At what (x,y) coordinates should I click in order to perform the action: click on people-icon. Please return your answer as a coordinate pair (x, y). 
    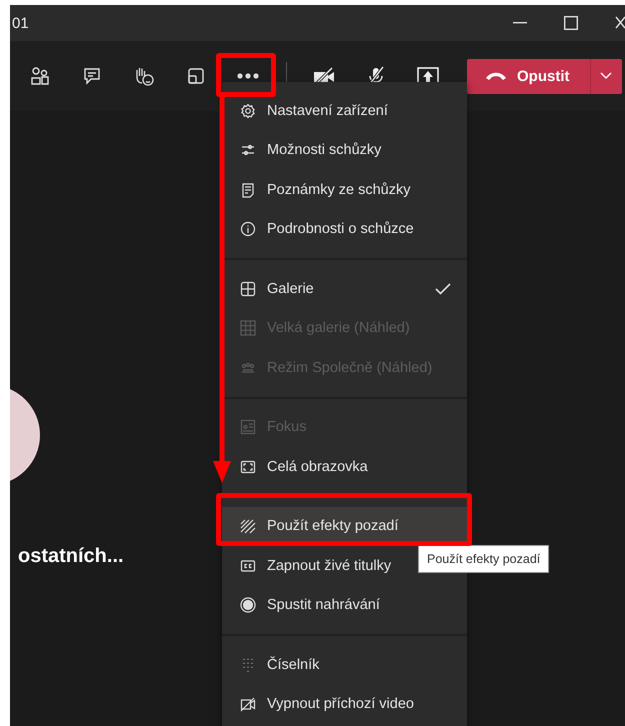
    Looking at the image, I should click on (40, 76).